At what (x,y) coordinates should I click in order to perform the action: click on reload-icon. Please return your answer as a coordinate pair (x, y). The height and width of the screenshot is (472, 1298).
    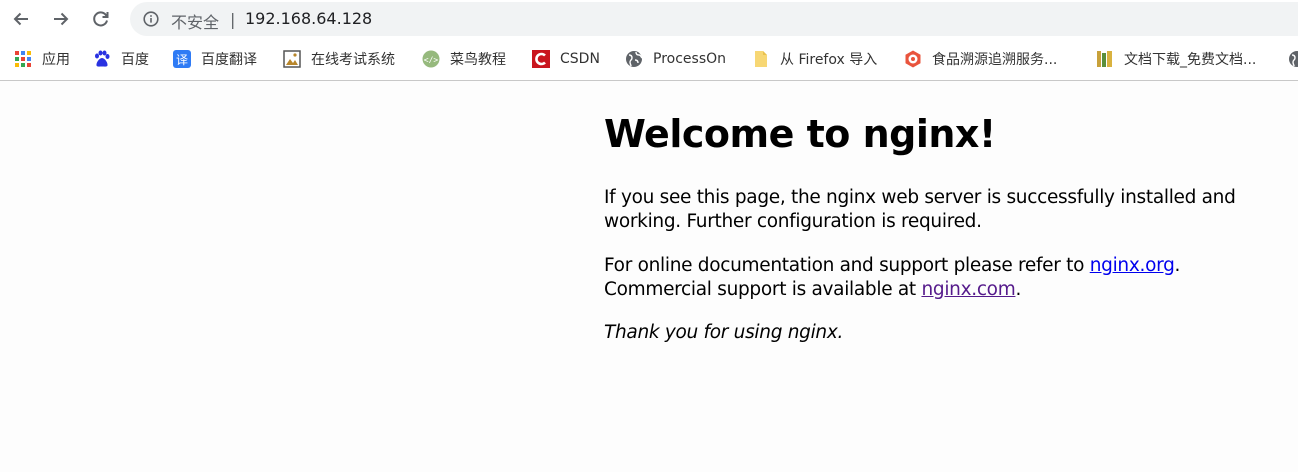
    Looking at the image, I should click on (101, 19).